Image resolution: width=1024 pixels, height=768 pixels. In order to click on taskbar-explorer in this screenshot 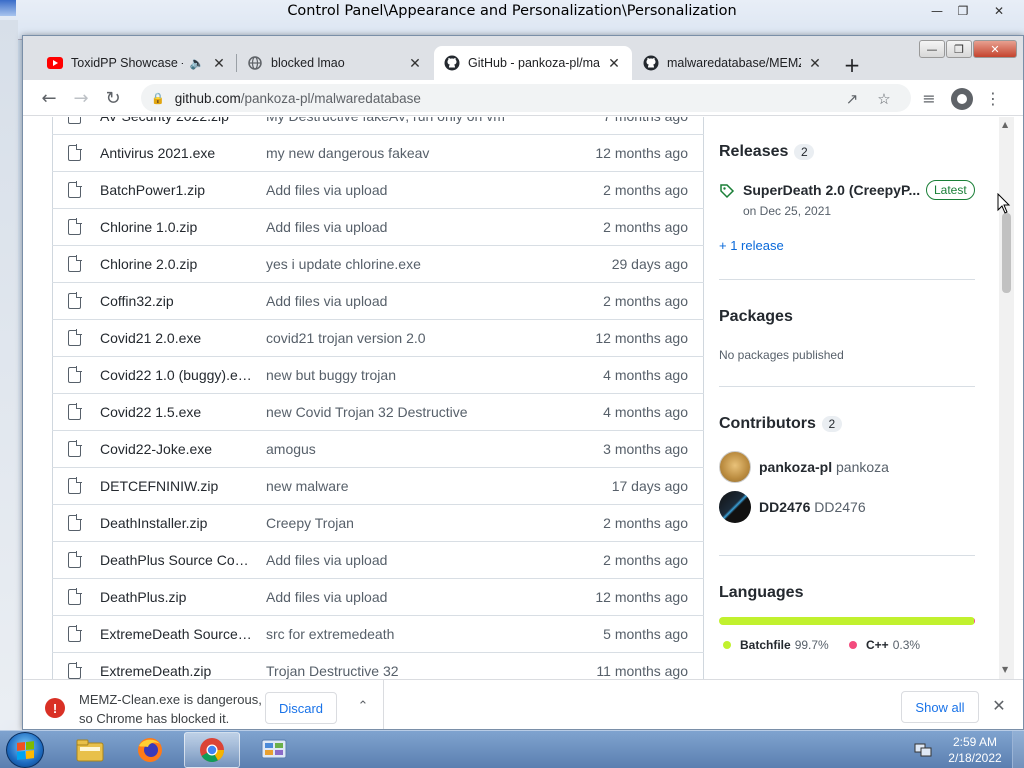, I will do `click(90, 750)`.